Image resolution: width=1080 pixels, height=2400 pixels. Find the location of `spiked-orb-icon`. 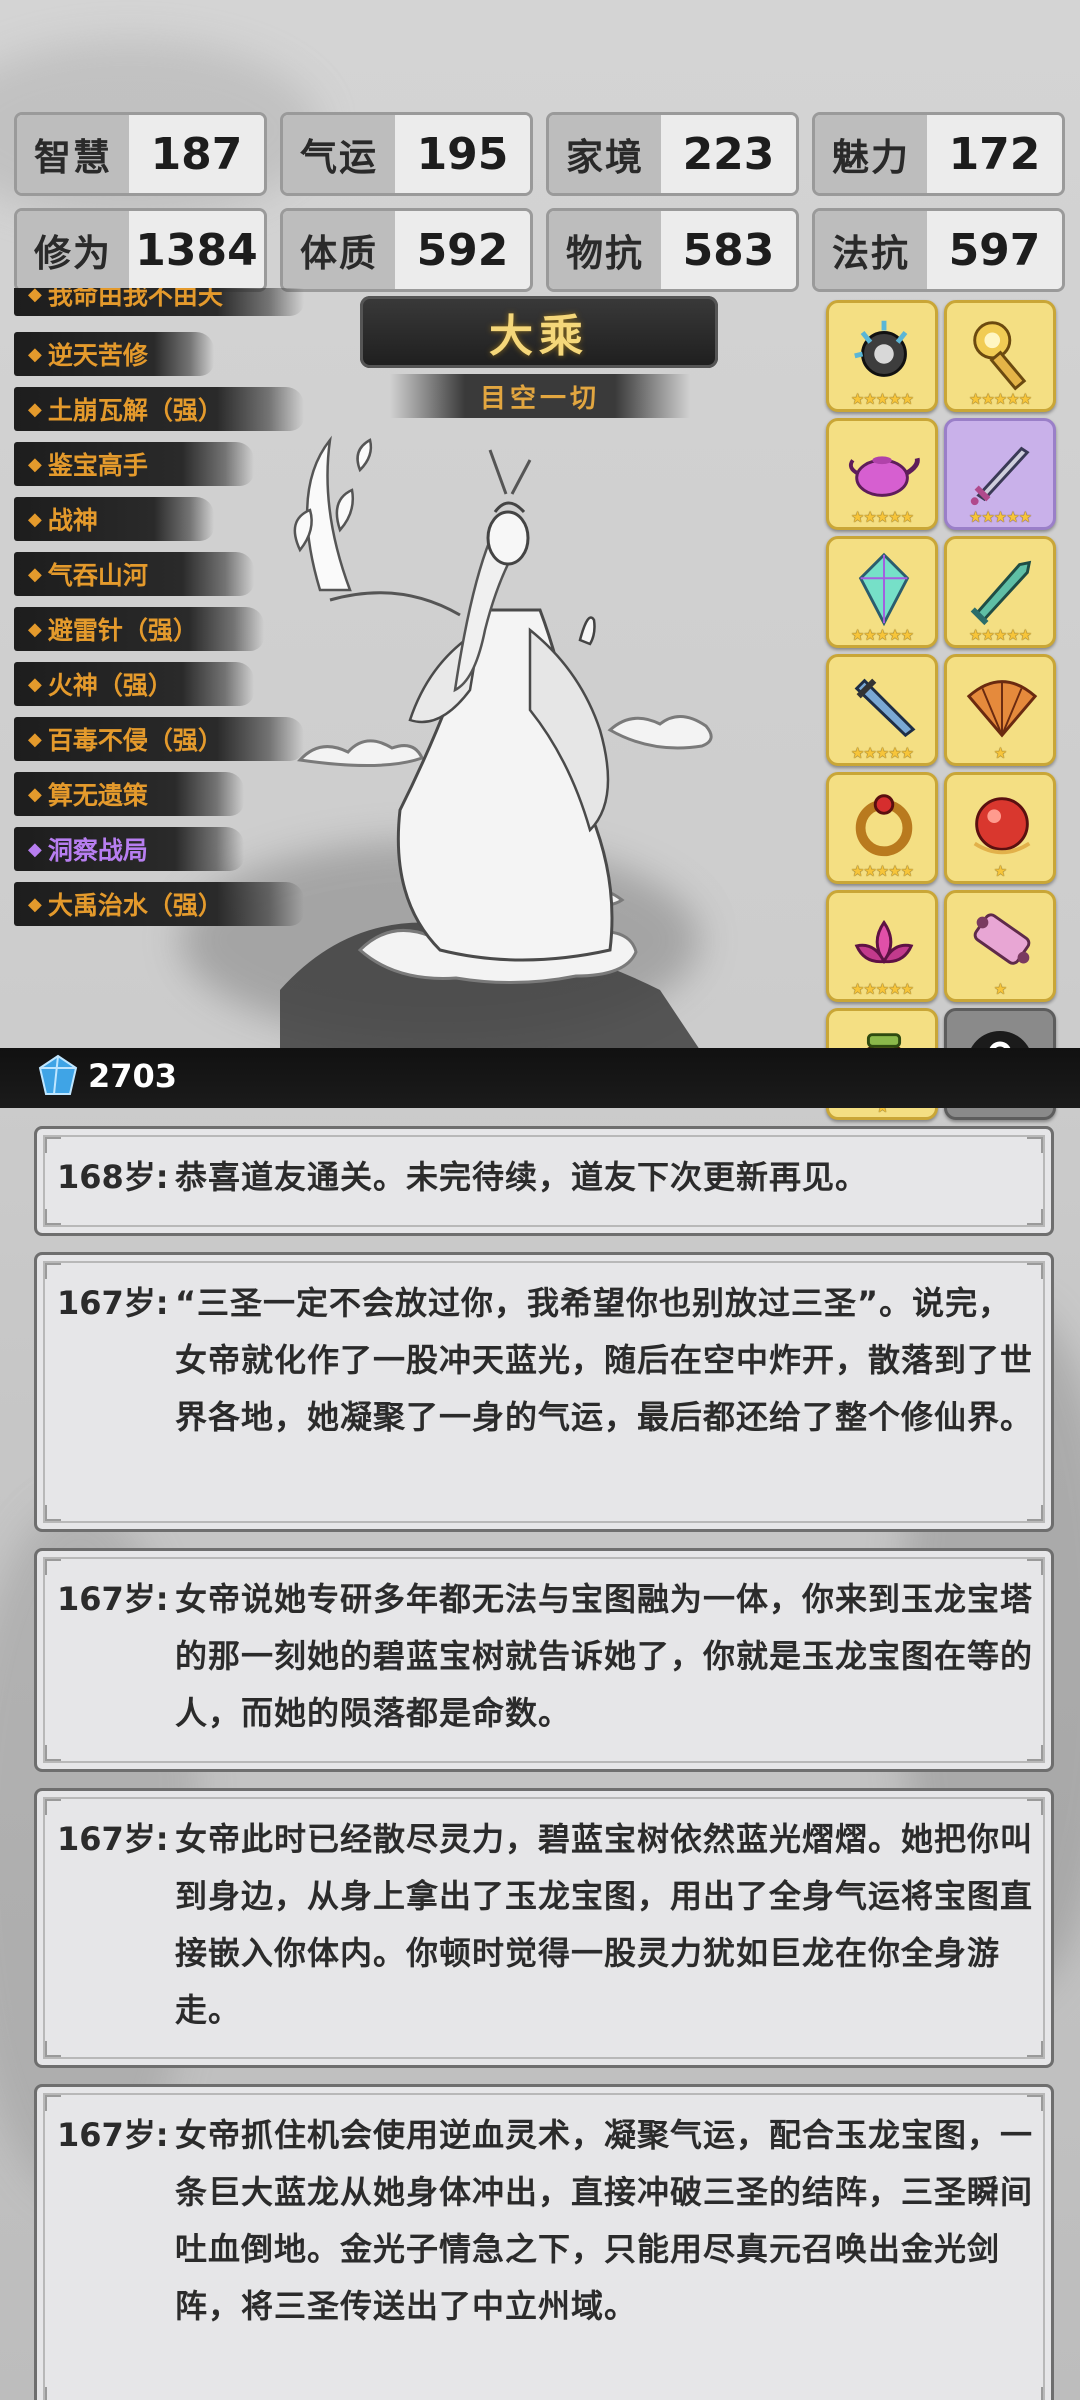

spiked-orb-icon is located at coordinates (881, 348).